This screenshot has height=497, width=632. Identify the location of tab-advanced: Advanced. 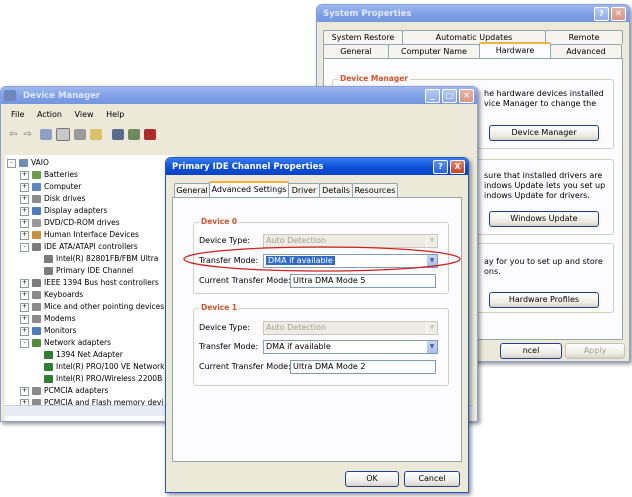
(586, 51).